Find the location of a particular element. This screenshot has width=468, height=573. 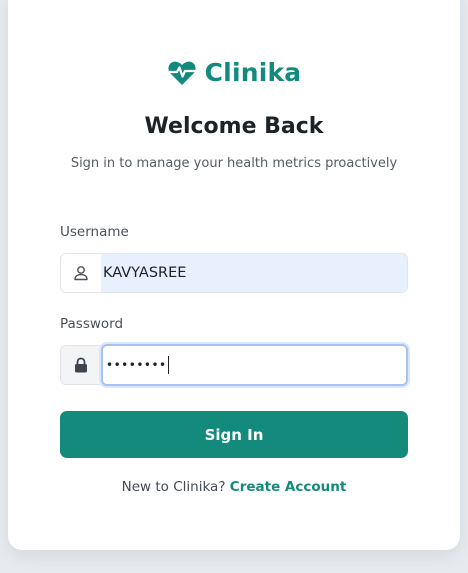

password-field: •••••••• is located at coordinates (234, 365).